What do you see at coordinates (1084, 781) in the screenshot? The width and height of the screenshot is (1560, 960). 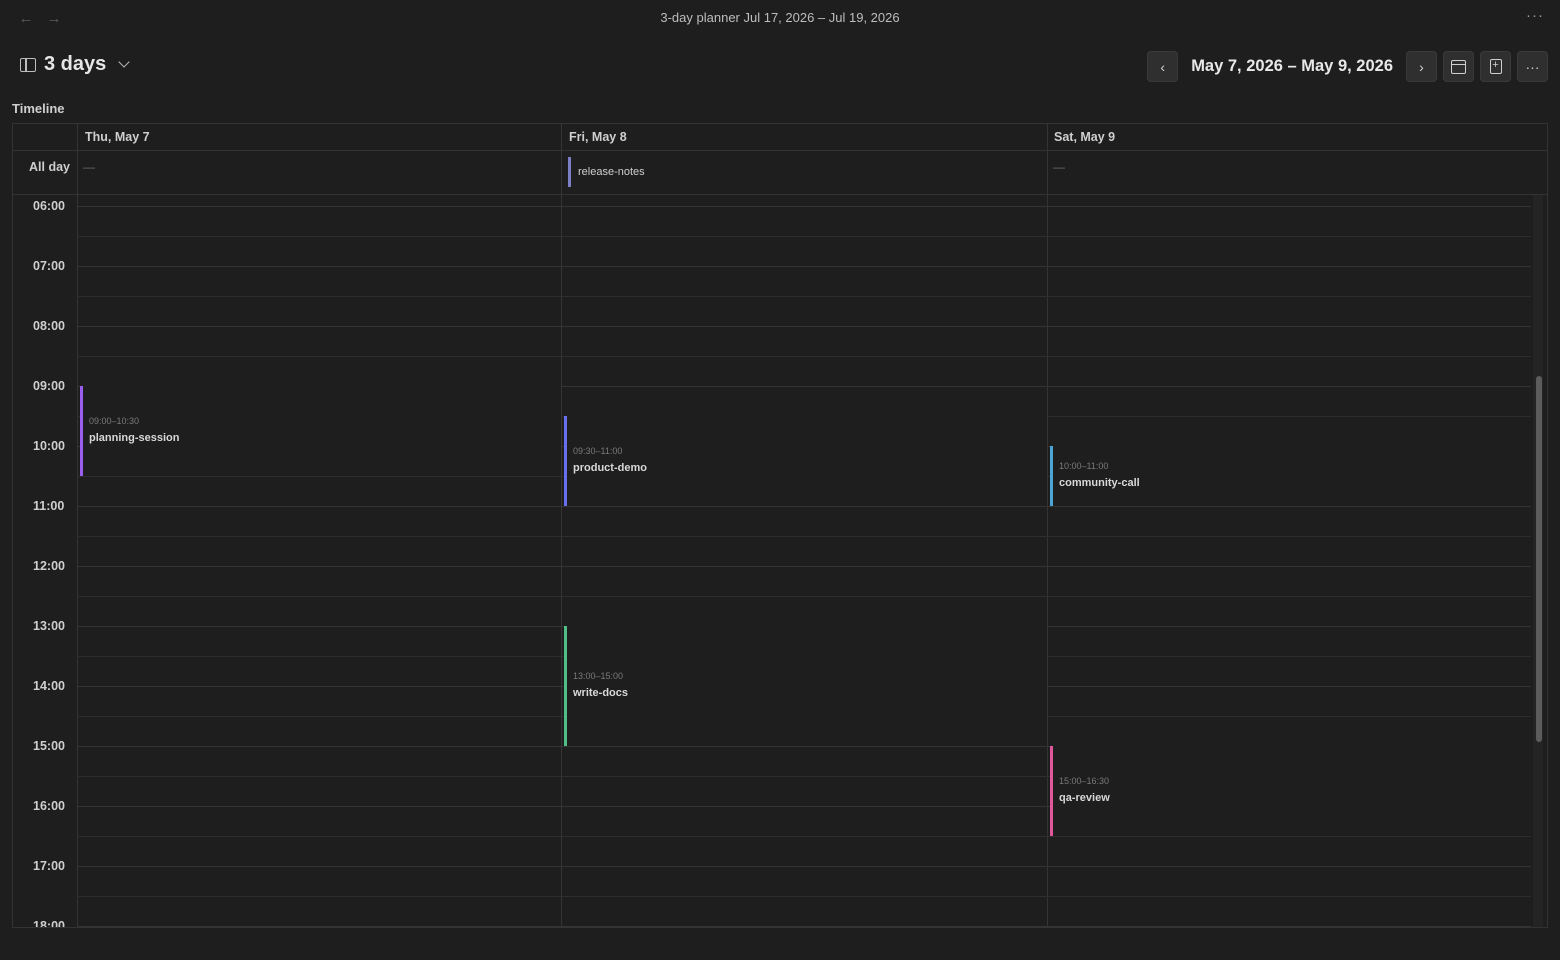 I see `event-time: 15:00–16:30` at bounding box center [1084, 781].